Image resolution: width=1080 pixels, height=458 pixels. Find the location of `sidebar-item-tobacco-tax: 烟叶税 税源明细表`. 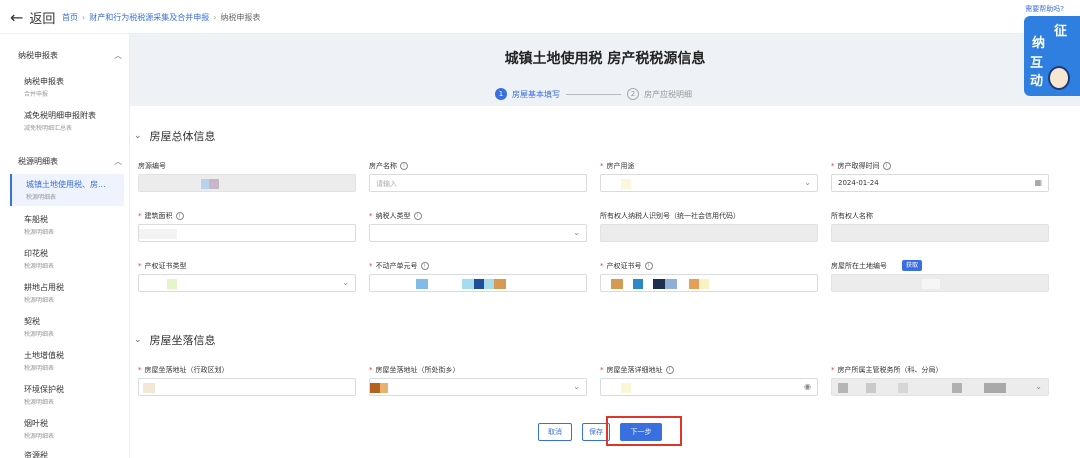

sidebar-item-tobacco-tax: 烟叶税 税源明细表 is located at coordinates (74, 429).